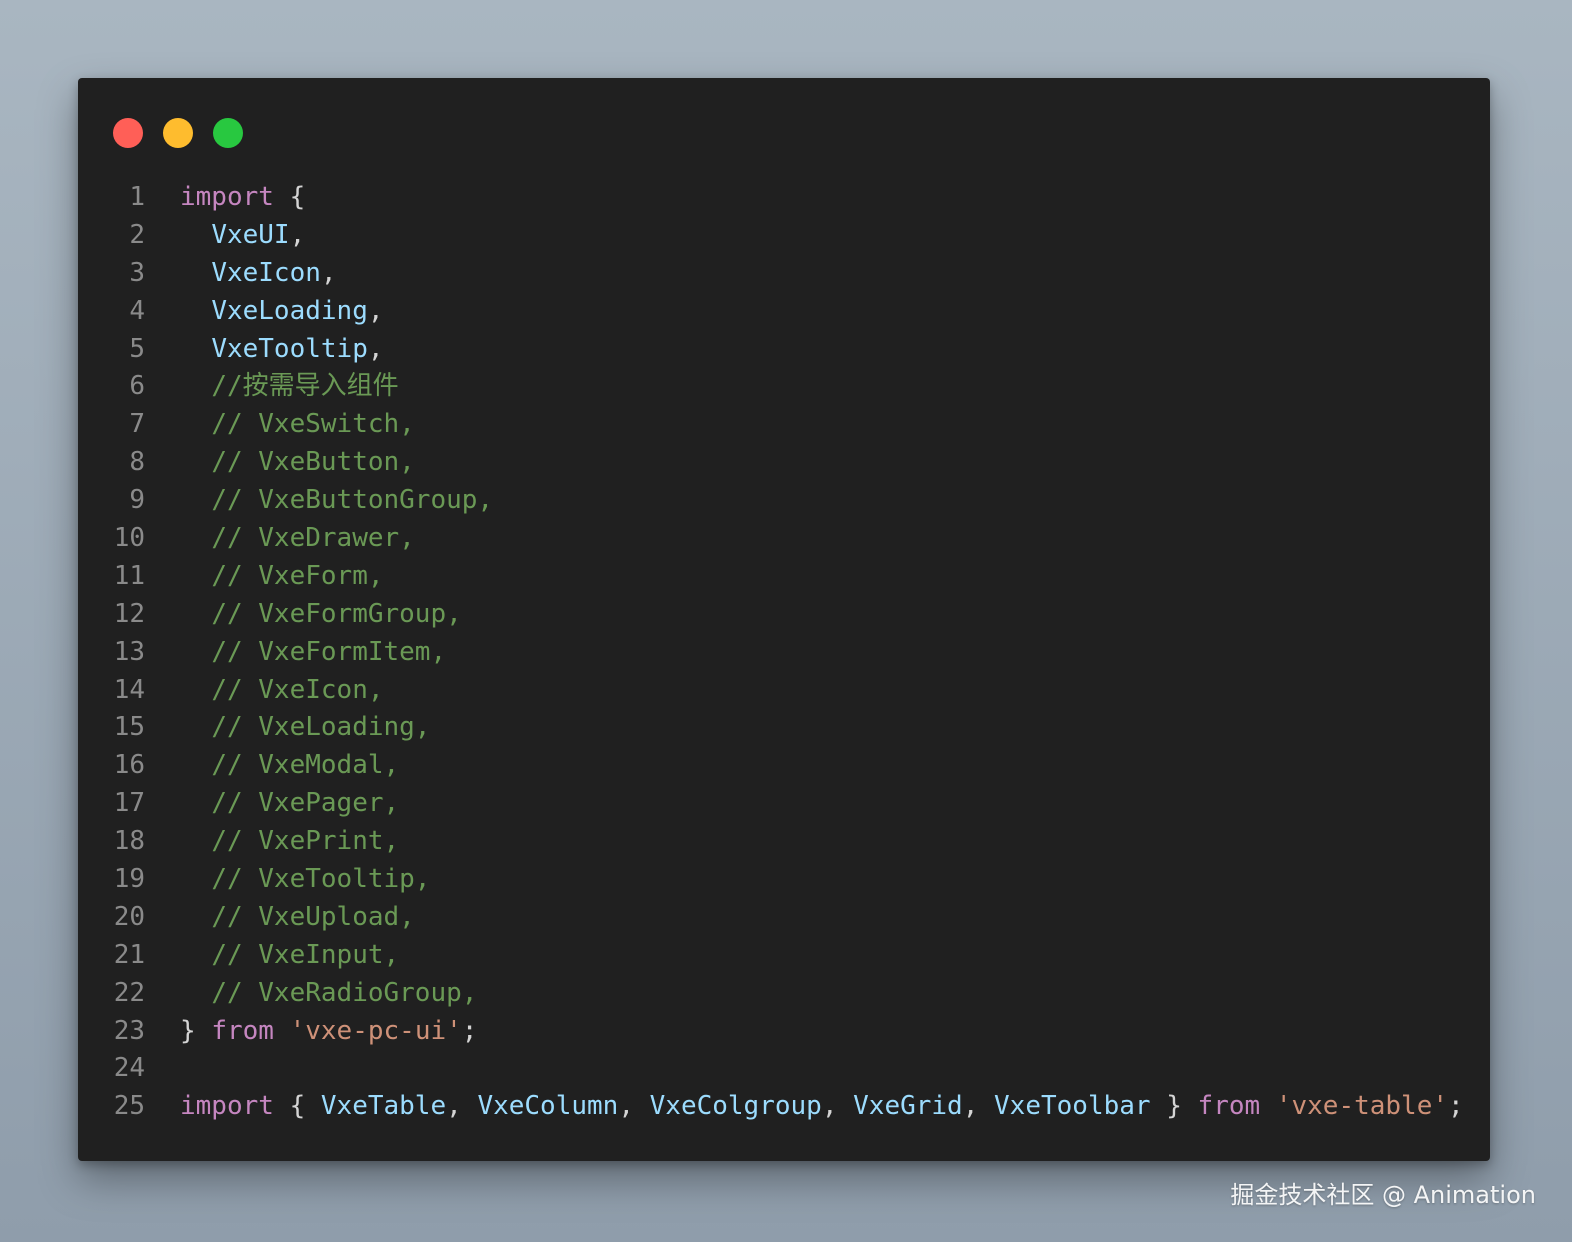  Describe the element at coordinates (784, 956) in the screenshot. I see `code-line: 21 // VxeInput,` at that location.